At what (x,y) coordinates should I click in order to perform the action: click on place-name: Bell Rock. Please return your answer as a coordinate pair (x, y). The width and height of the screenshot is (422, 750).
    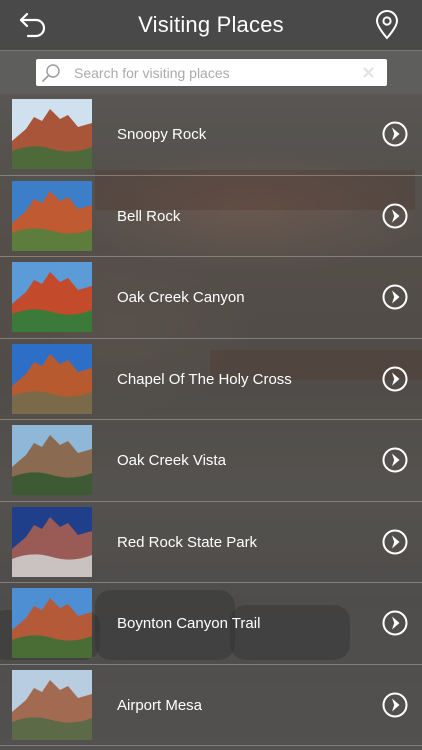
    Looking at the image, I should click on (149, 216).